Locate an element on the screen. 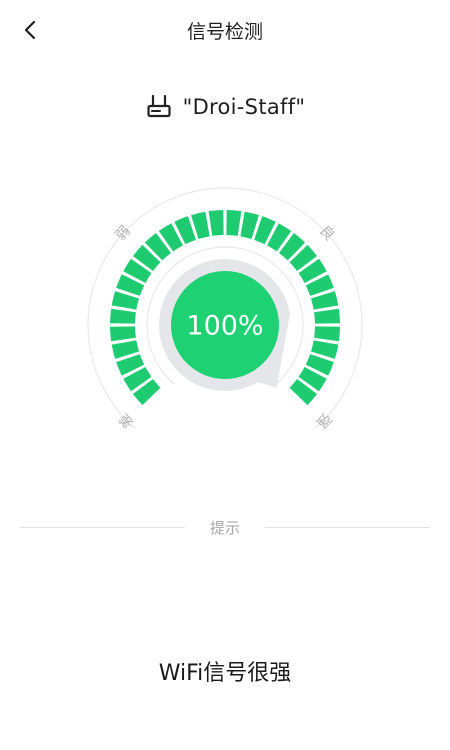 The width and height of the screenshot is (450, 750). percent-label: 100% is located at coordinates (224, 326).